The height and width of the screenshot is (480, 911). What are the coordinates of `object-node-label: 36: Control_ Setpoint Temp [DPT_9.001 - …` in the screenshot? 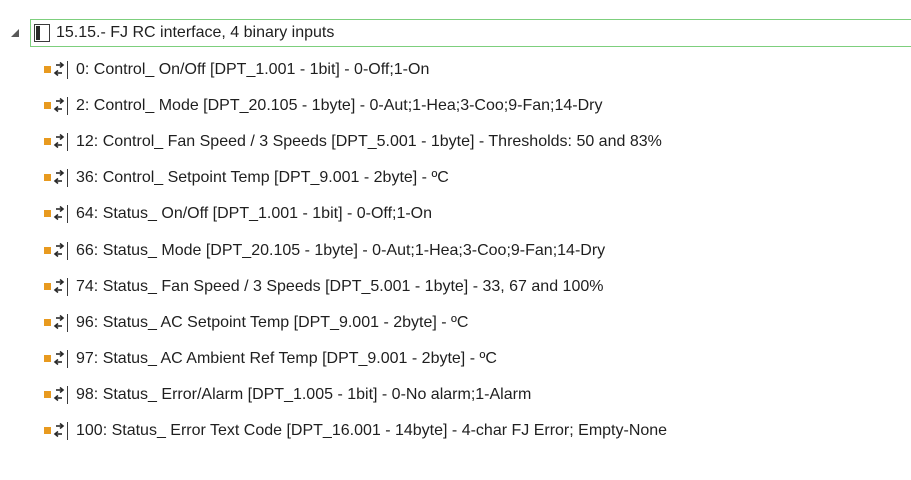 It's located at (262, 178).